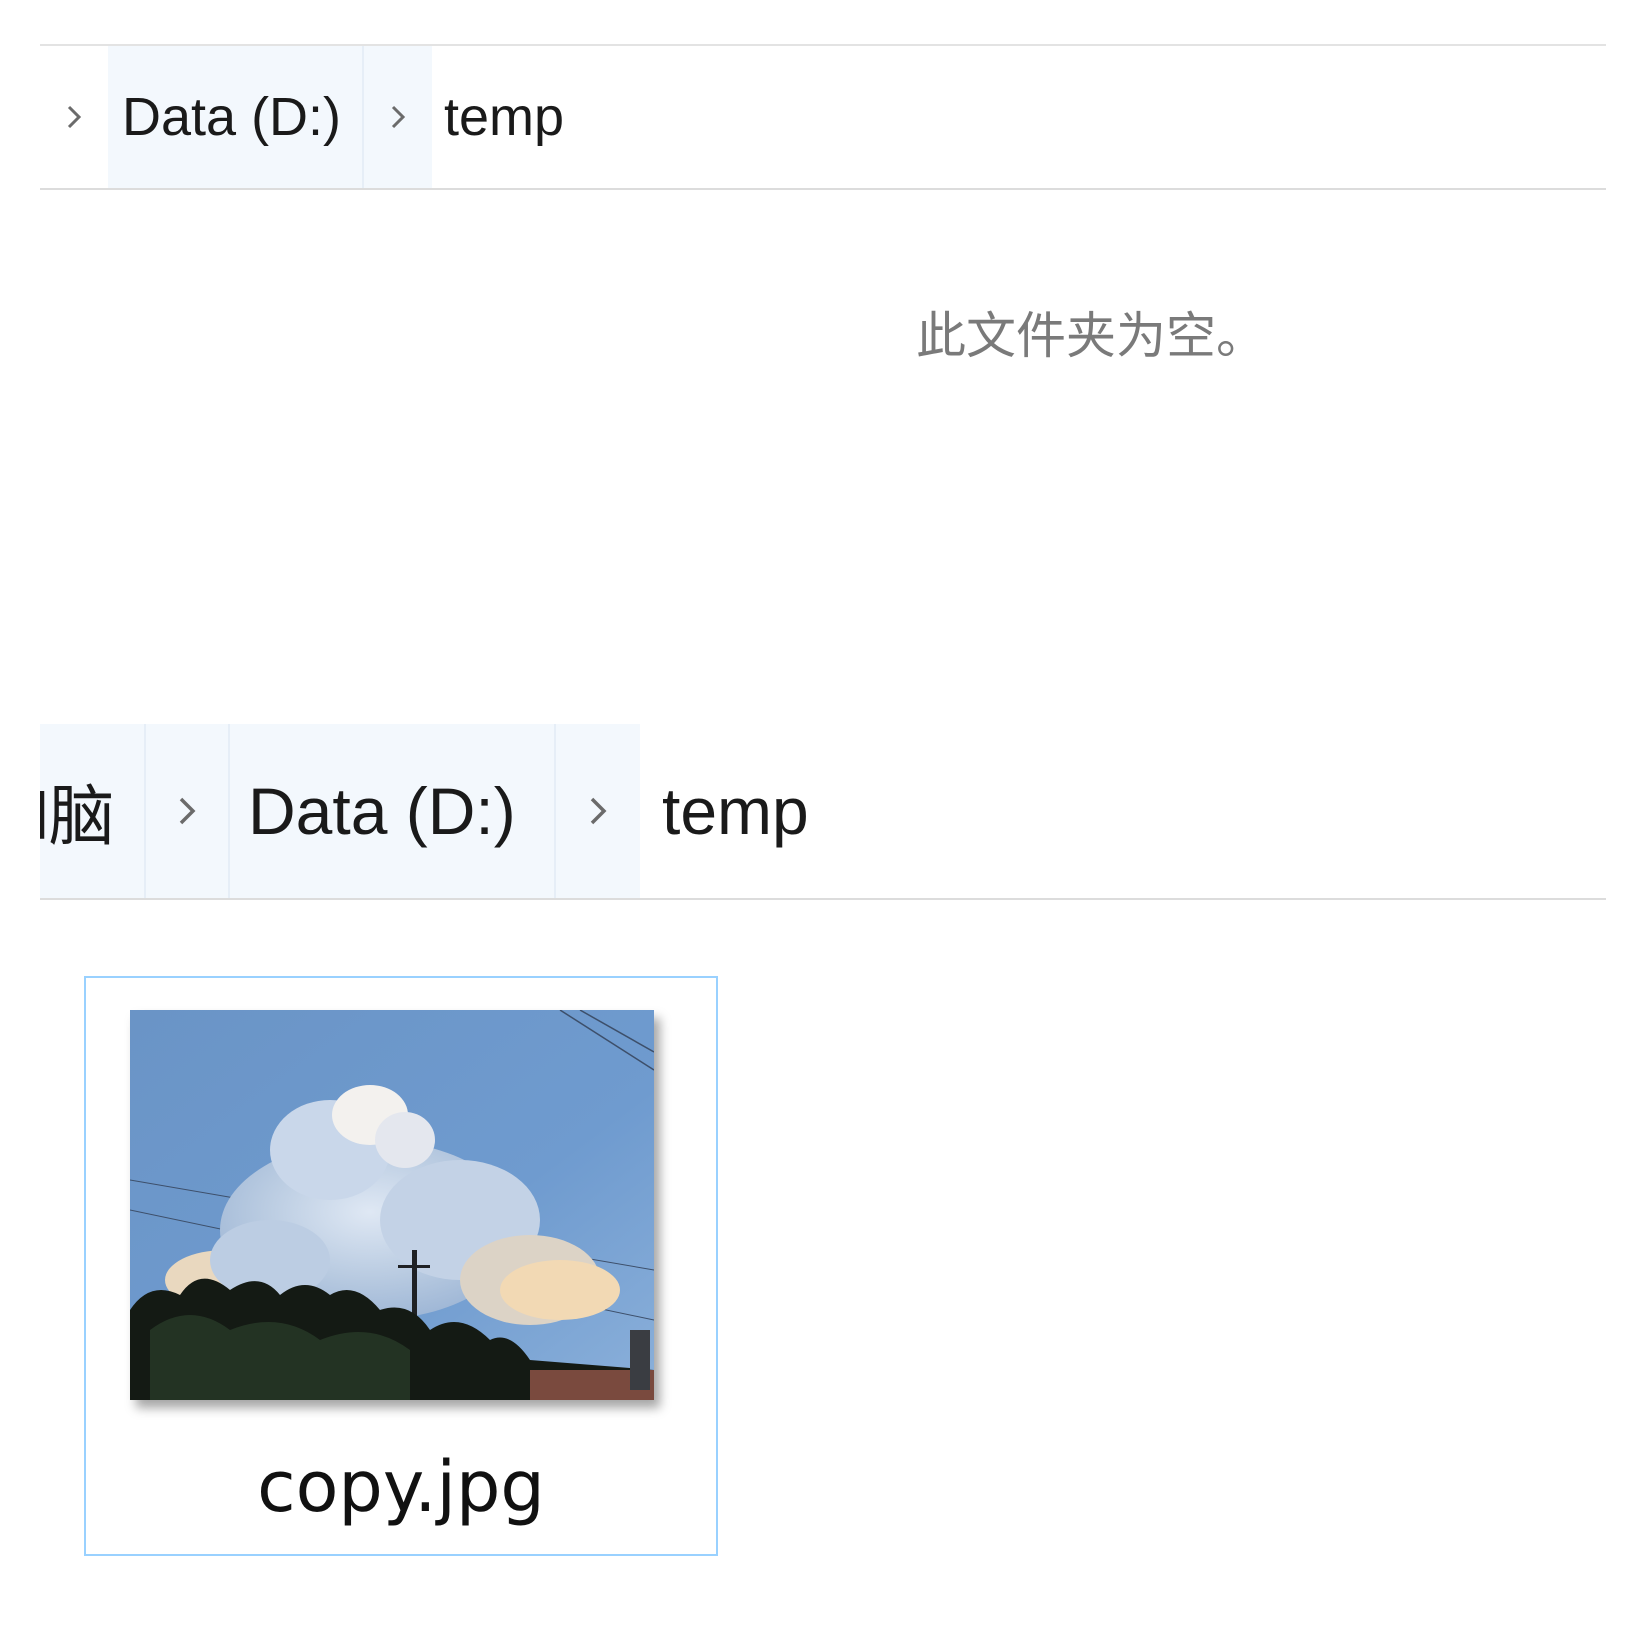 This screenshot has height=1644, width=1644. I want to click on file-name-label: copy.jpg, so click(401, 1487).